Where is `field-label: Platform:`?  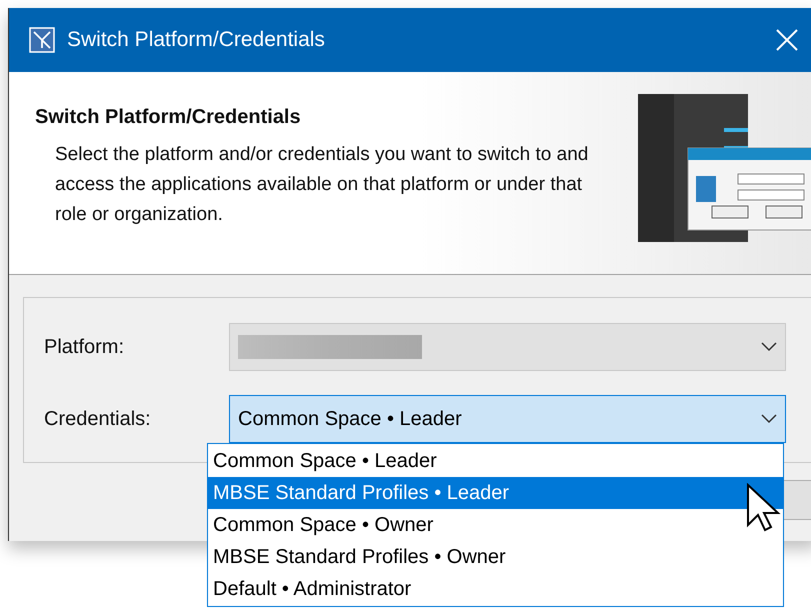 field-label: Platform: is located at coordinates (85, 347).